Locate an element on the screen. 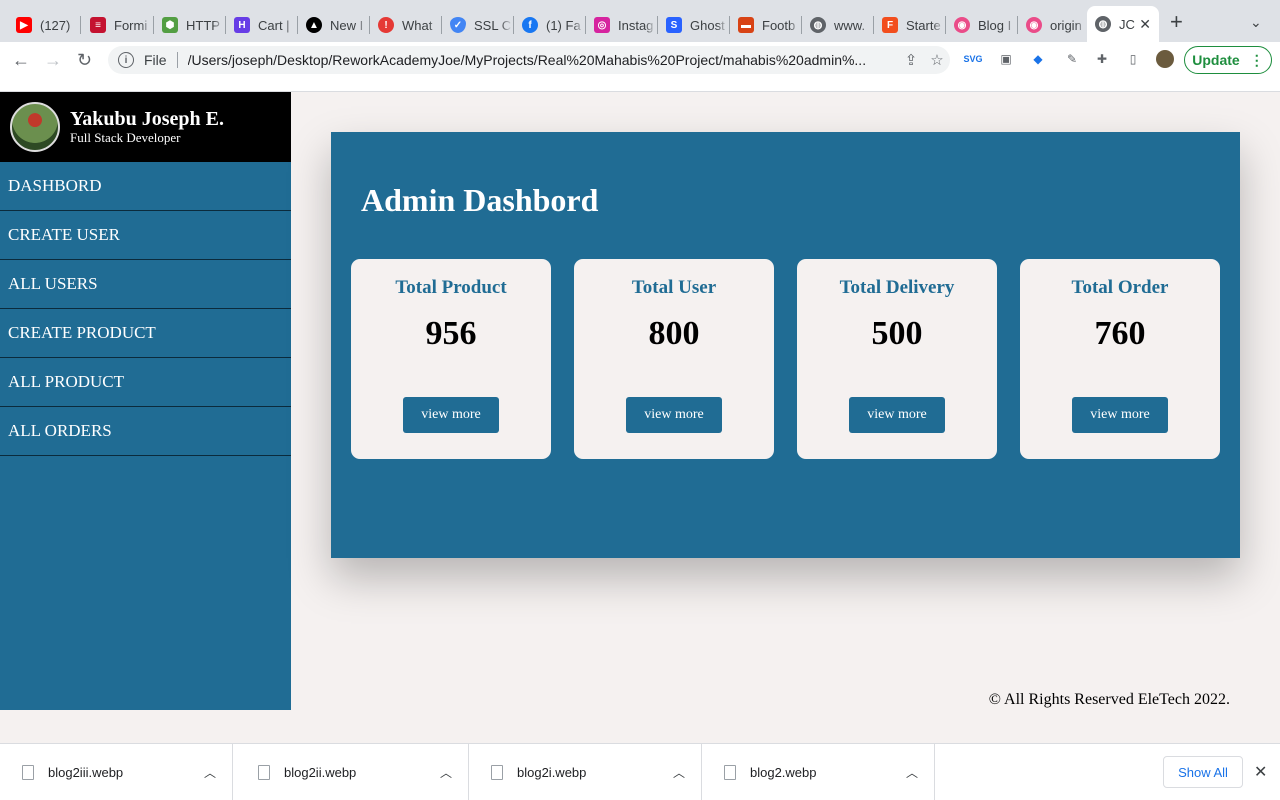  browser-tab: ✓ SSL C is located at coordinates (477, 25).